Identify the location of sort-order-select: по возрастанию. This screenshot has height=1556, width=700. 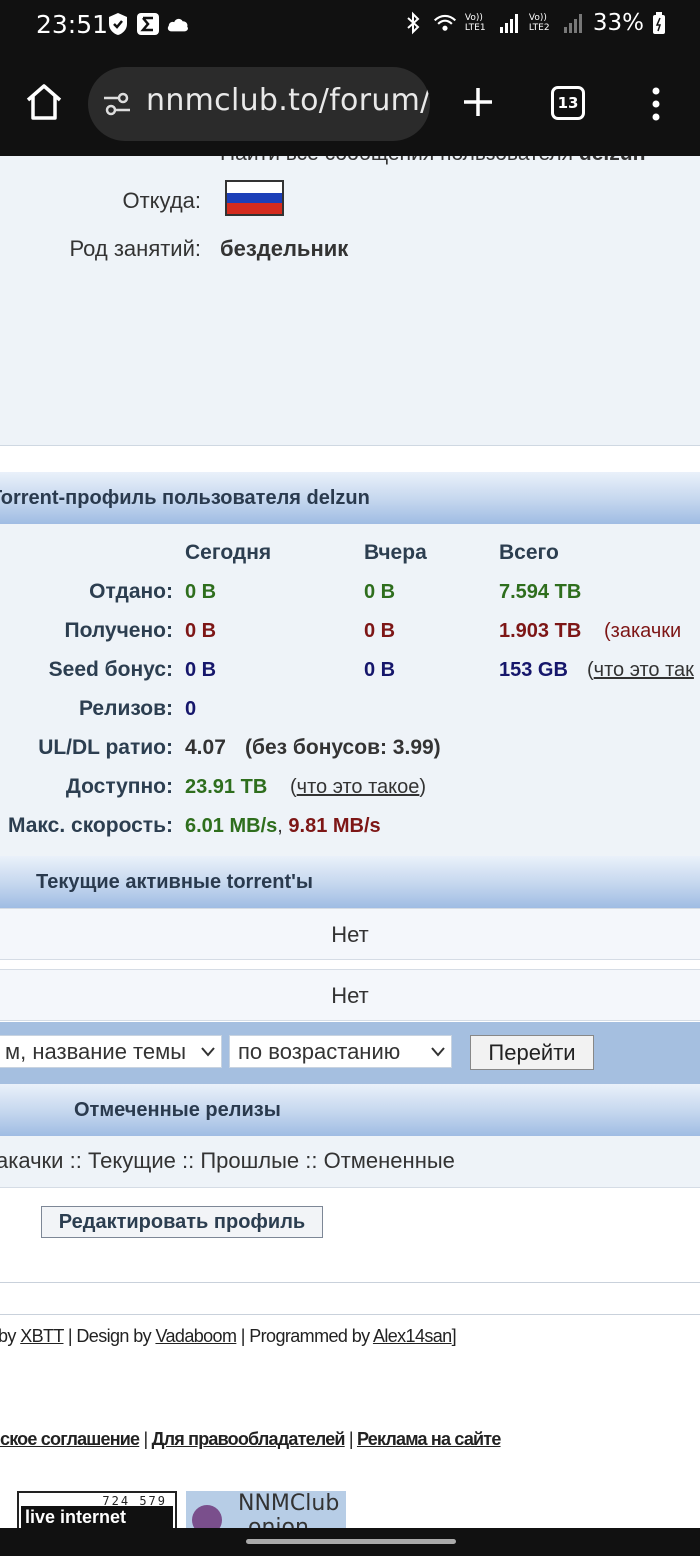
(340, 1051).